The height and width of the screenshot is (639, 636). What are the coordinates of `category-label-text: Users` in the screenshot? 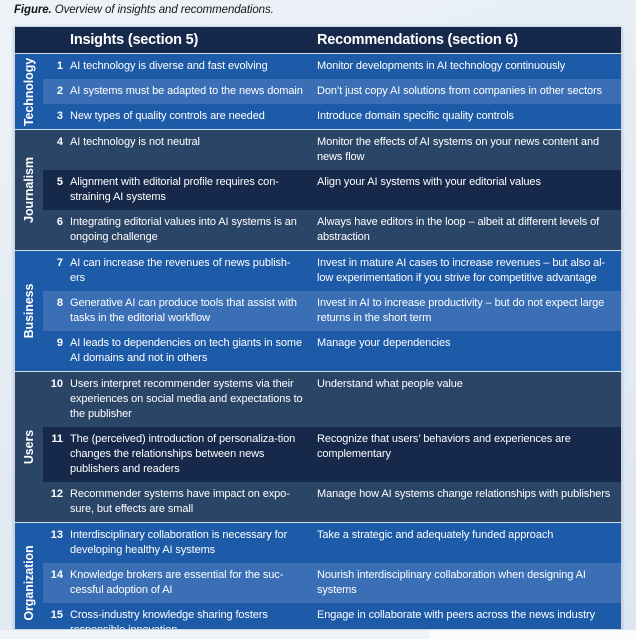 It's located at (29, 447).